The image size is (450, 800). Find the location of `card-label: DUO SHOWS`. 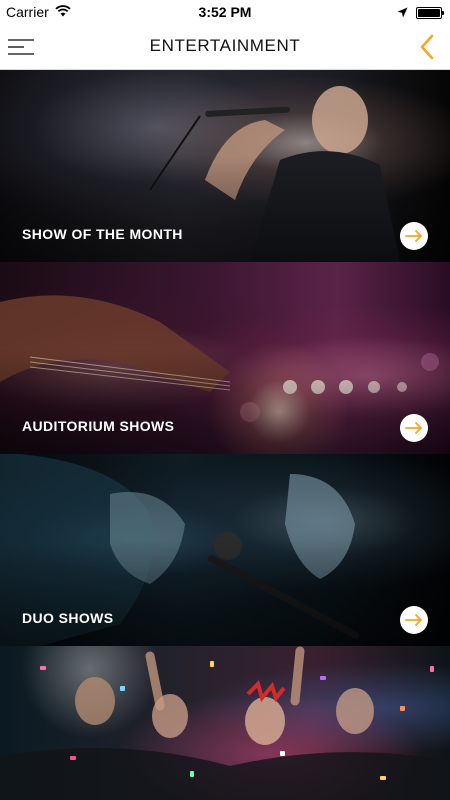

card-label: DUO SHOWS is located at coordinates (68, 618).